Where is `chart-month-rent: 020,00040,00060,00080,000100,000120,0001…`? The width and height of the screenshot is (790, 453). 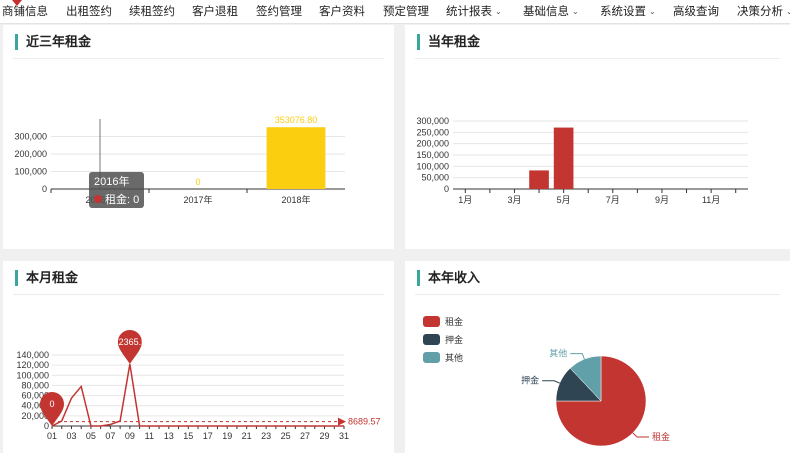
chart-month-rent: 020,00040,00060,00080,000100,000120,0001… is located at coordinates (198, 385).